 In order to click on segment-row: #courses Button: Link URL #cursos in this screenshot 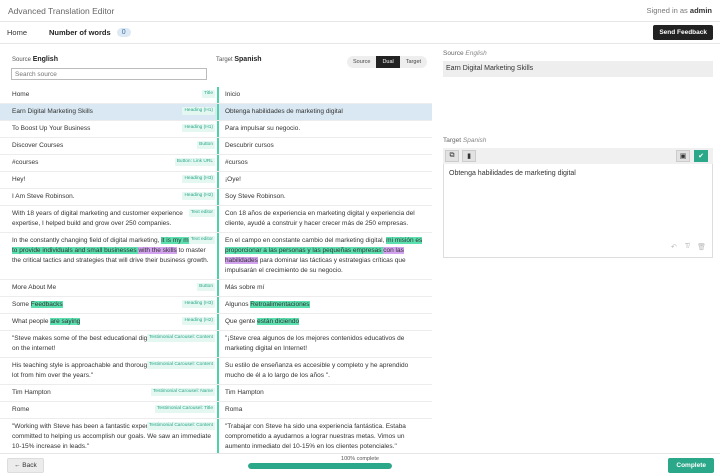, I will do `click(216, 163)`.